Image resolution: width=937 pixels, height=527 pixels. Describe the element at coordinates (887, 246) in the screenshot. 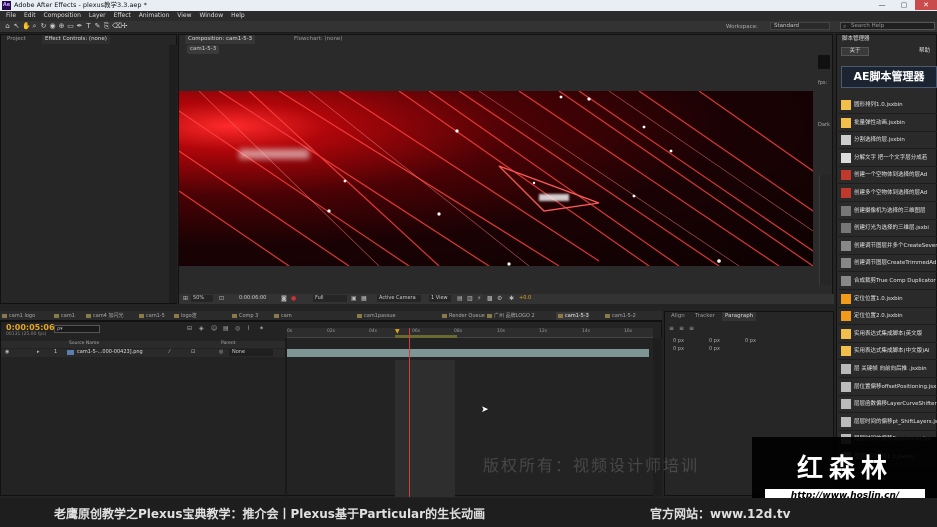

I see `script-item: 创建调节图层并多个CreateSevera` at that location.